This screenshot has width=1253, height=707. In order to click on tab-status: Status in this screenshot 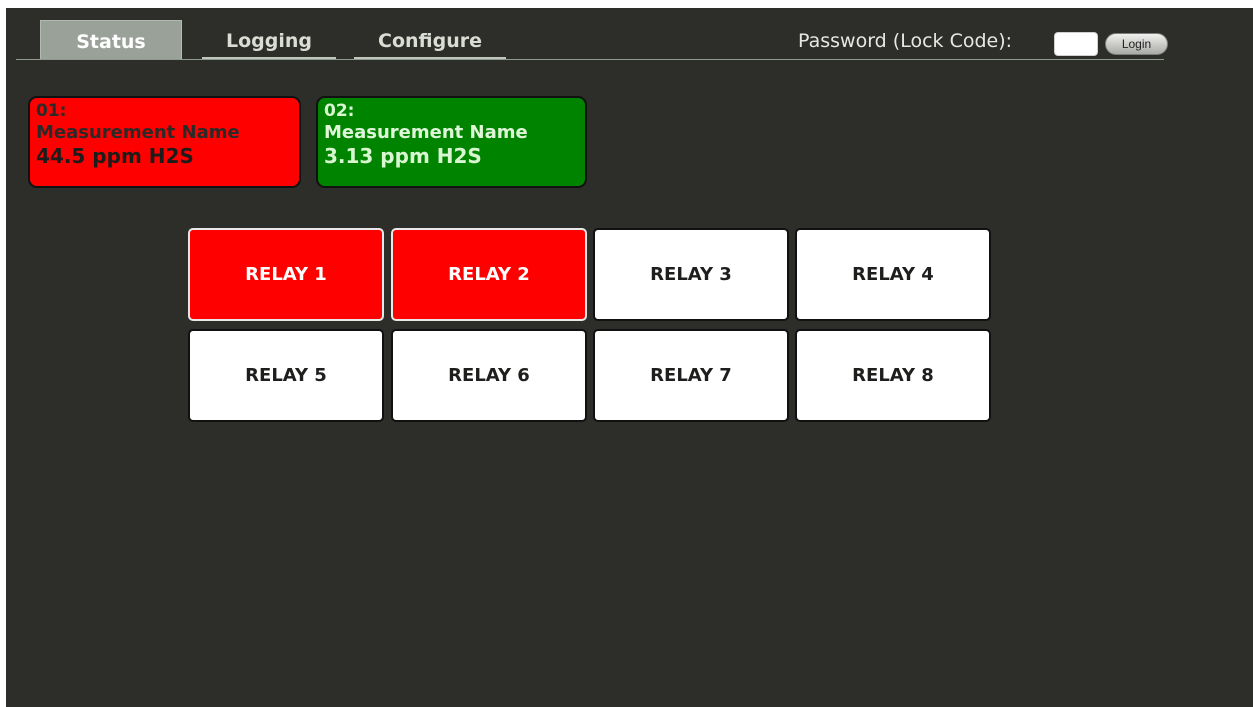, I will do `click(111, 40)`.